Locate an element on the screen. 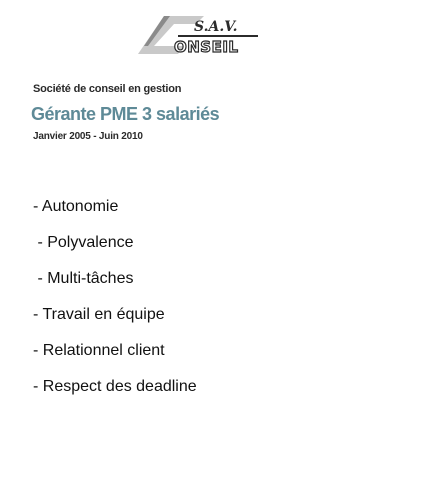 The image size is (439, 482). job-title: Gérante PME 3 salariés is located at coordinates (125, 114).